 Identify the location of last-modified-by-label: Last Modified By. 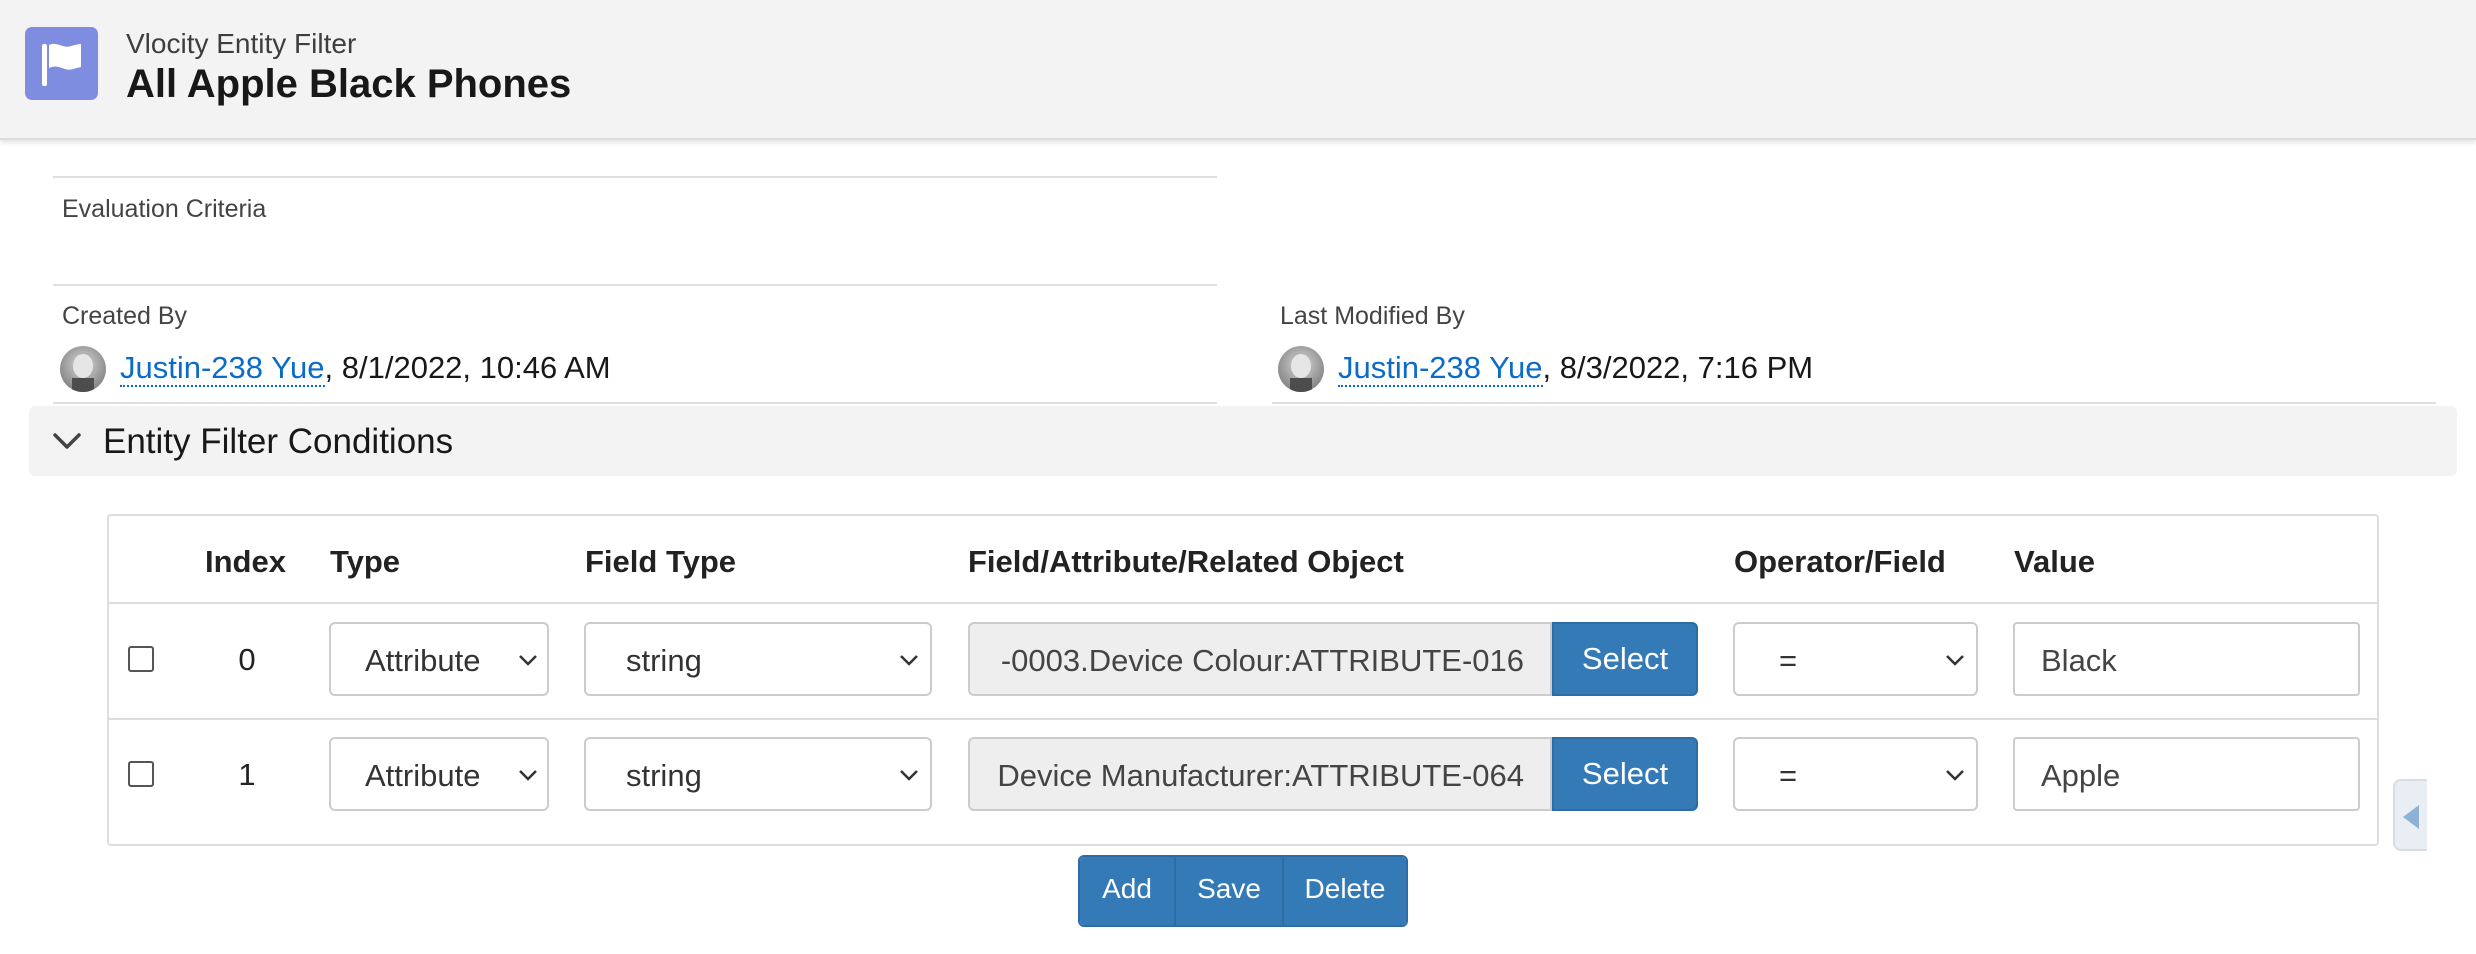
(1372, 316).